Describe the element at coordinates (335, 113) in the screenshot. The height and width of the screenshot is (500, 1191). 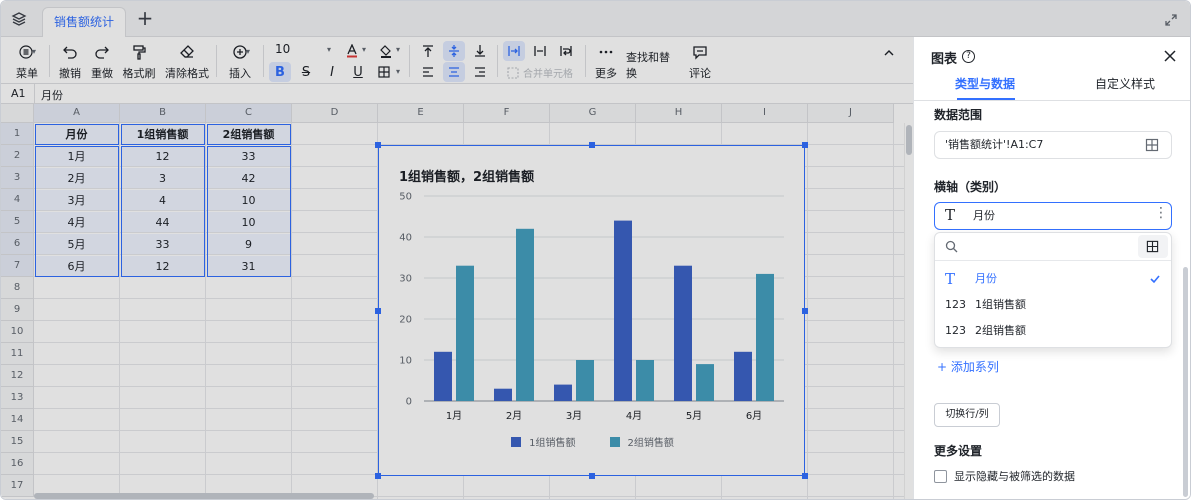
I see `column-header: D` at that location.